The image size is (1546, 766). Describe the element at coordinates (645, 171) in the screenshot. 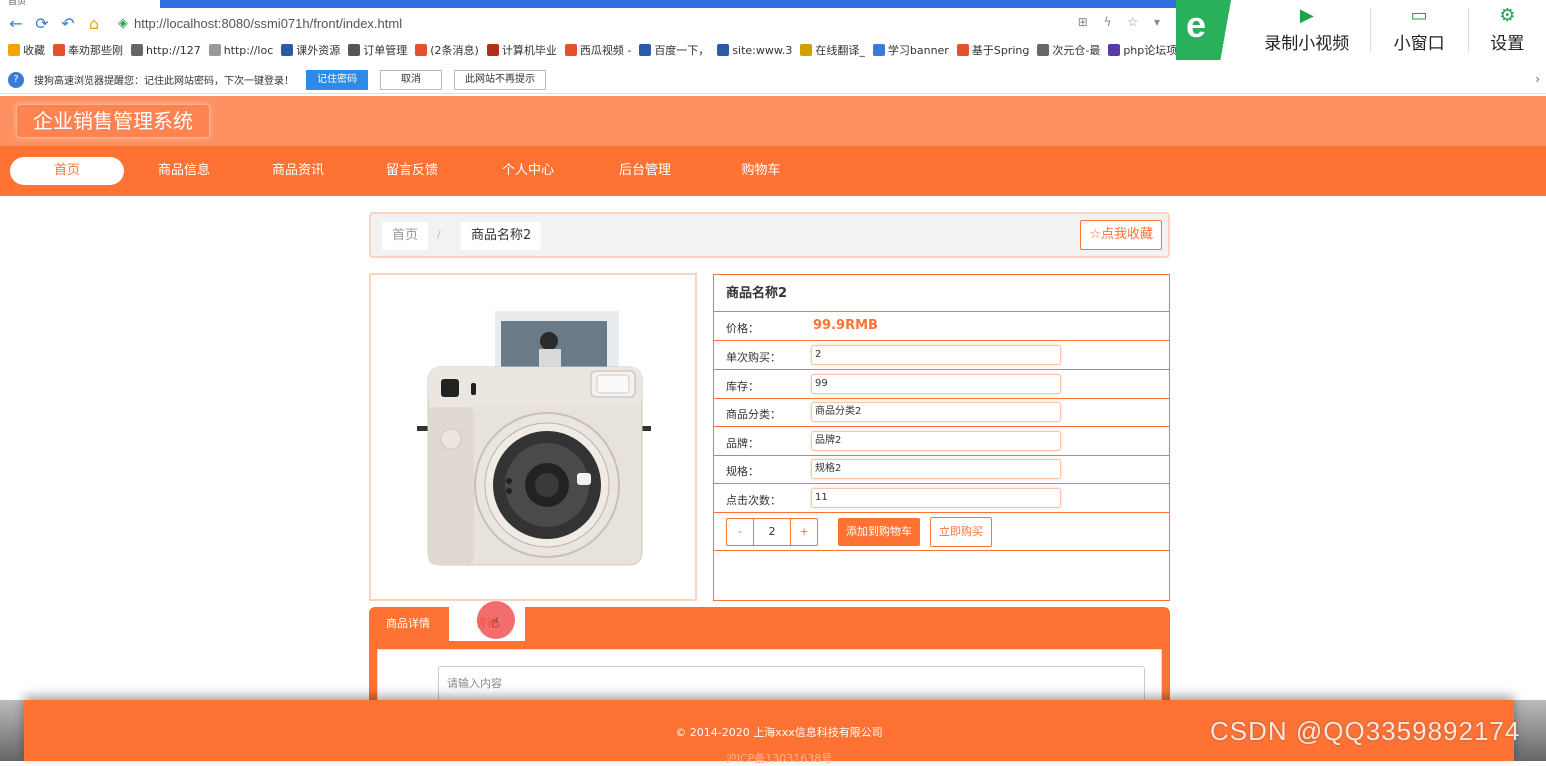

I see `nav-item-5: 后台管理` at that location.